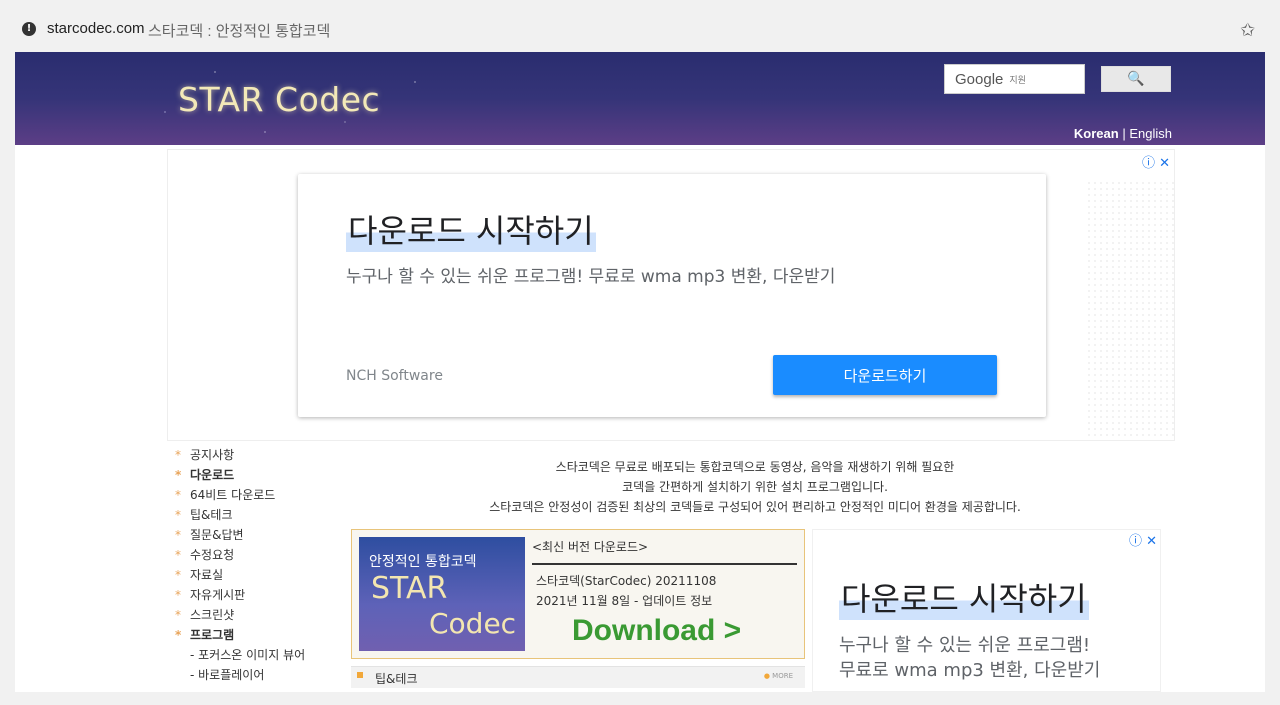  I want to click on language-switch: Korean | English, so click(1123, 133).